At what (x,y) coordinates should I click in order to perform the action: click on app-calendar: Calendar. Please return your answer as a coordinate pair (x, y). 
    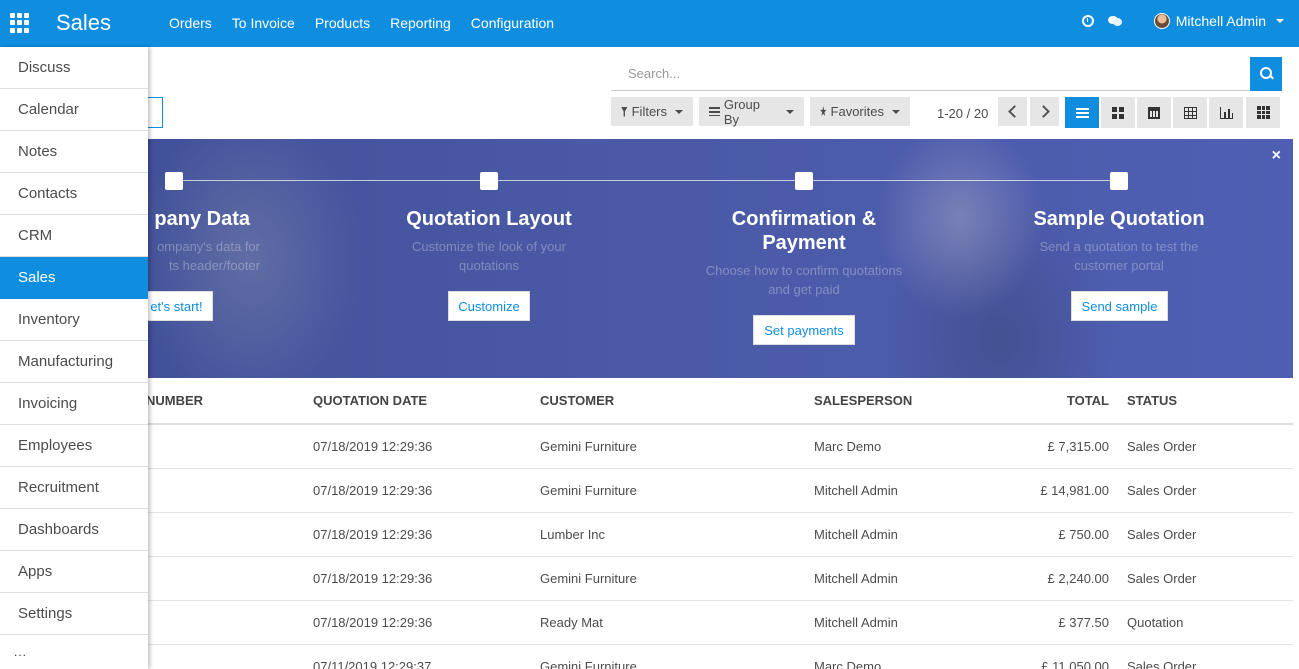
    Looking at the image, I should click on (74, 110).